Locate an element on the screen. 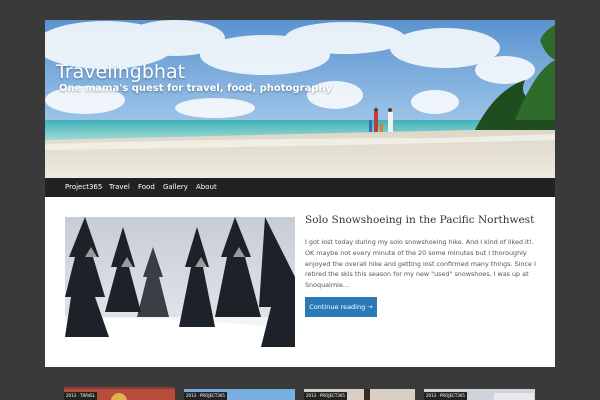 The image size is (600, 400). snow-forest-photo is located at coordinates (180, 282).